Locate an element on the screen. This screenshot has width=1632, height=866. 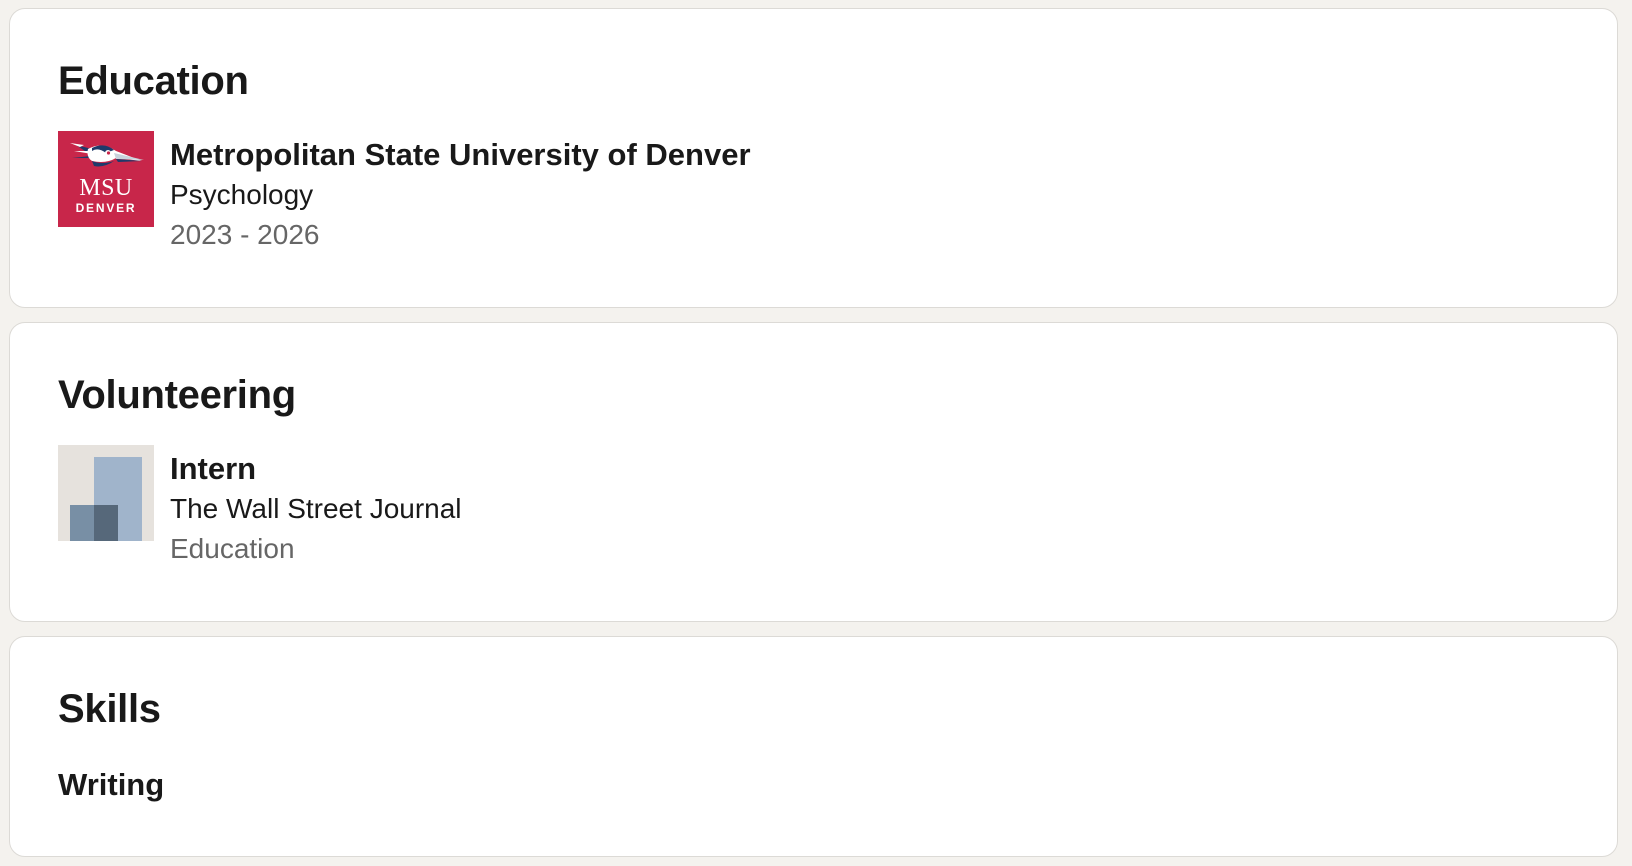
skills-heading: Skills is located at coordinates (109, 709).